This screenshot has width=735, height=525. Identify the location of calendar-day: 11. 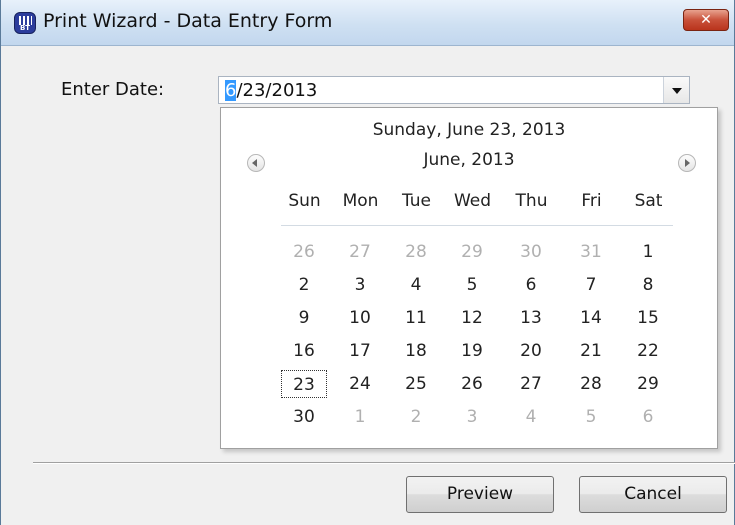
(416, 318).